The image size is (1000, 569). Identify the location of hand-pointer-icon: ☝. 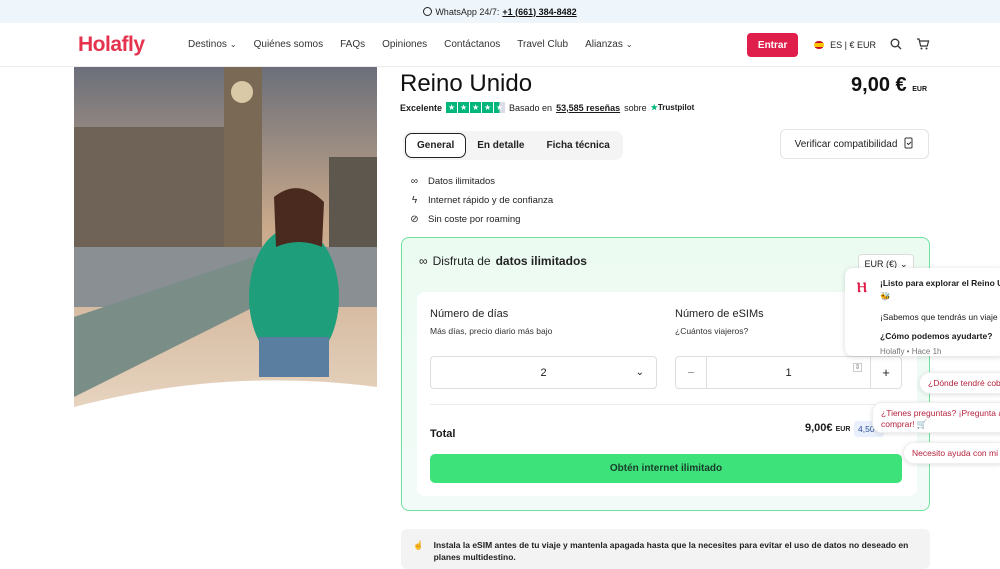
(418, 545).